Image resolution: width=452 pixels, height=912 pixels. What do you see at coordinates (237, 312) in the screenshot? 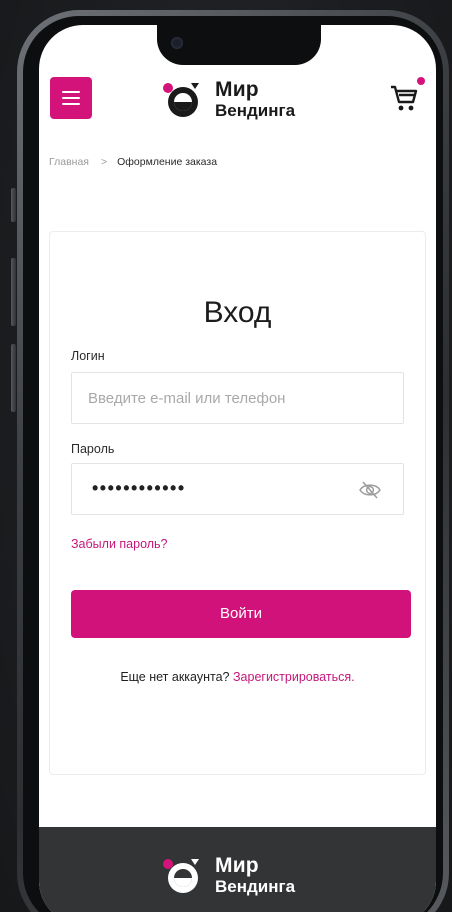
I see `page-title: Вход` at bounding box center [237, 312].